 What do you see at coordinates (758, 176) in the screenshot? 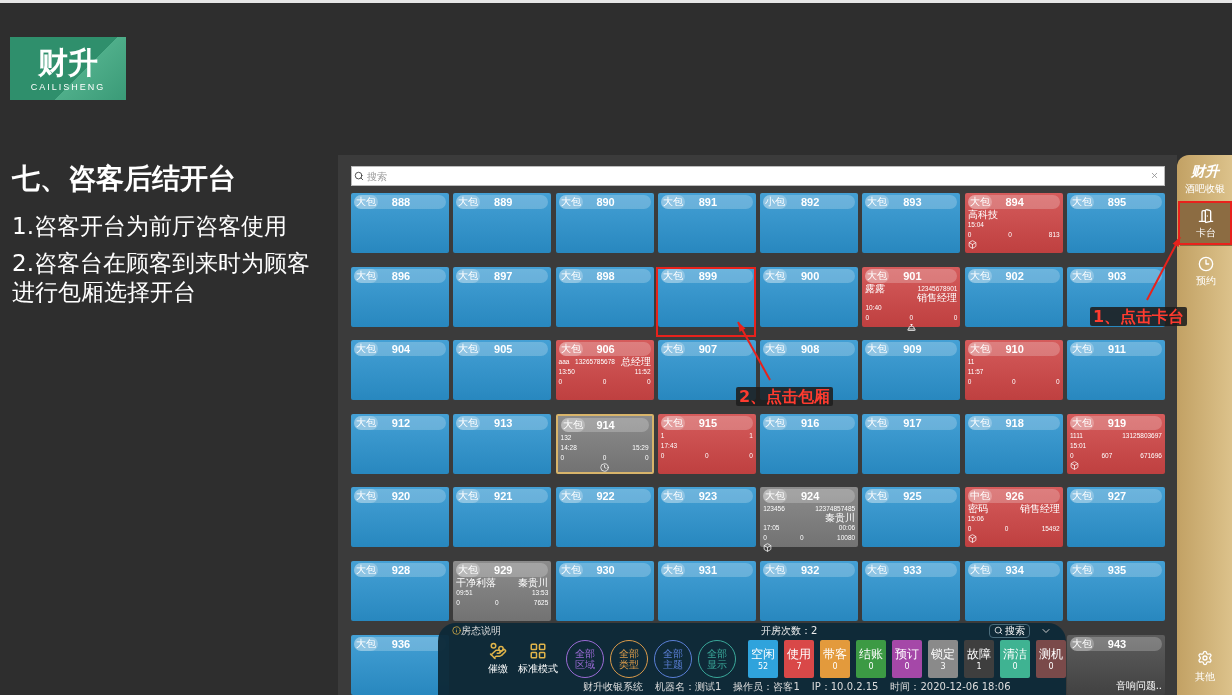
I see `search-field: 搜索` at bounding box center [758, 176].